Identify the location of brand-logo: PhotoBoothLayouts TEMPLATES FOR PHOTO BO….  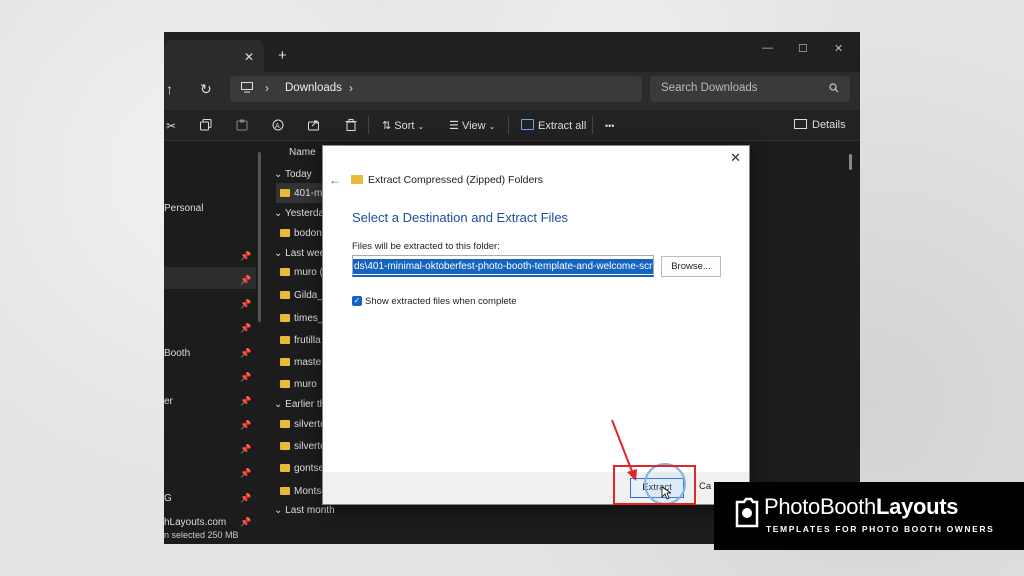
(869, 516).